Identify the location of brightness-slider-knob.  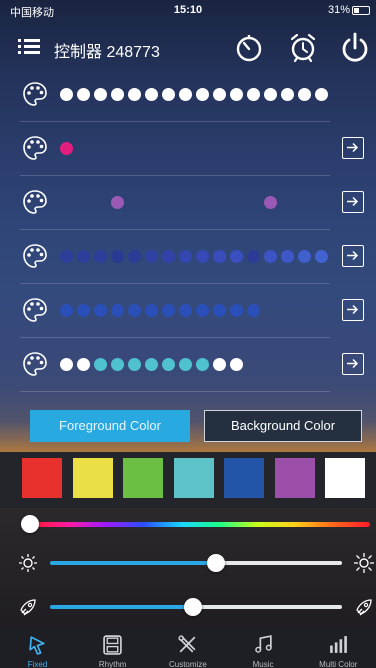
(216, 563).